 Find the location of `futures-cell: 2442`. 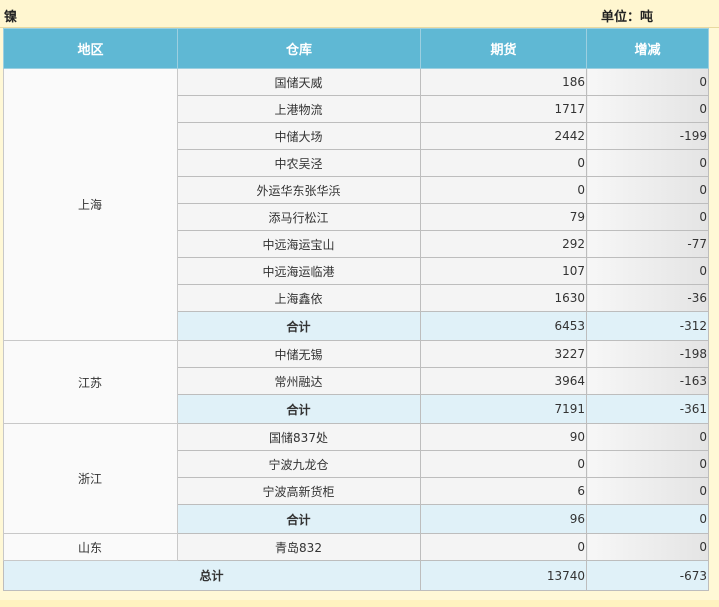

futures-cell: 2442 is located at coordinates (503, 136).